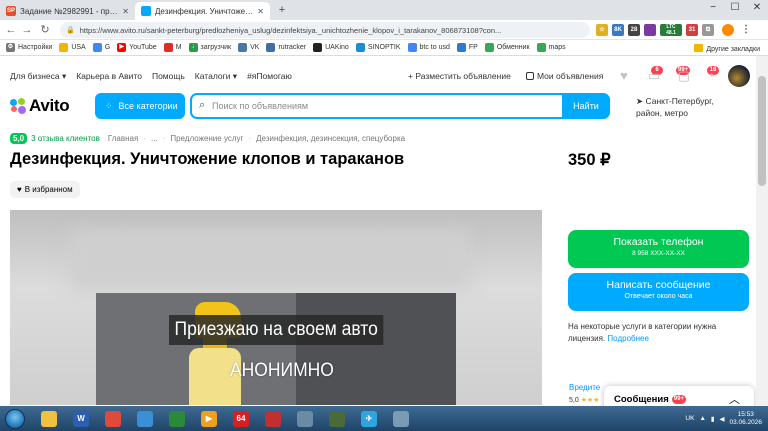  Describe the element at coordinates (81, 418) in the screenshot. I see `taskbar-app-word: W` at that location.